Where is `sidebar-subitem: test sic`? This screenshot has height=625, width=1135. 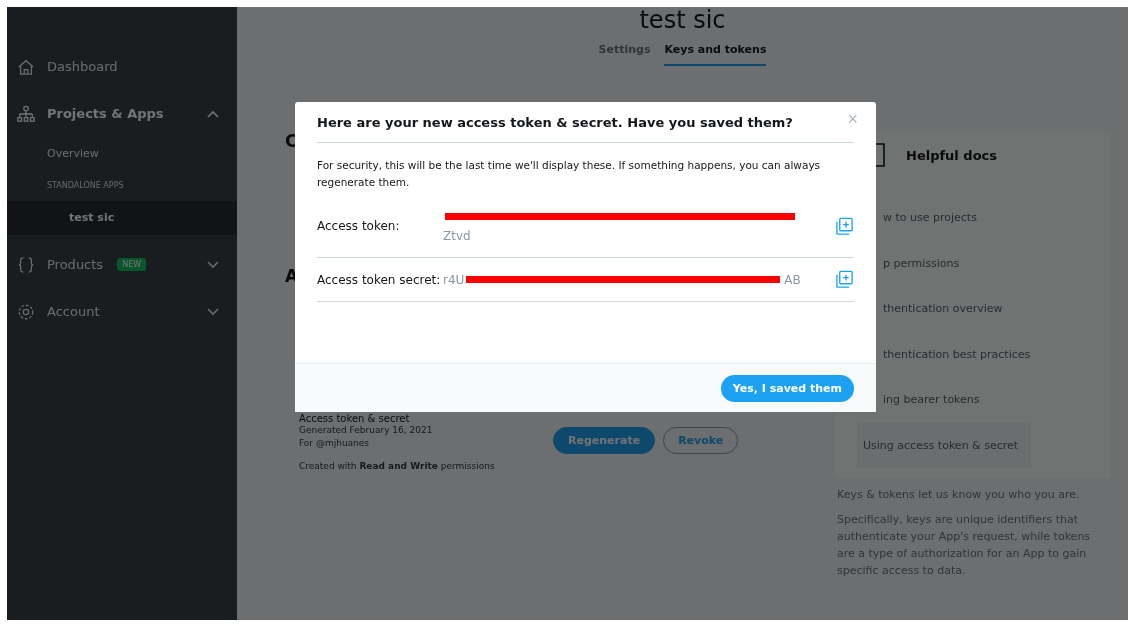 sidebar-subitem: test sic is located at coordinates (122, 218).